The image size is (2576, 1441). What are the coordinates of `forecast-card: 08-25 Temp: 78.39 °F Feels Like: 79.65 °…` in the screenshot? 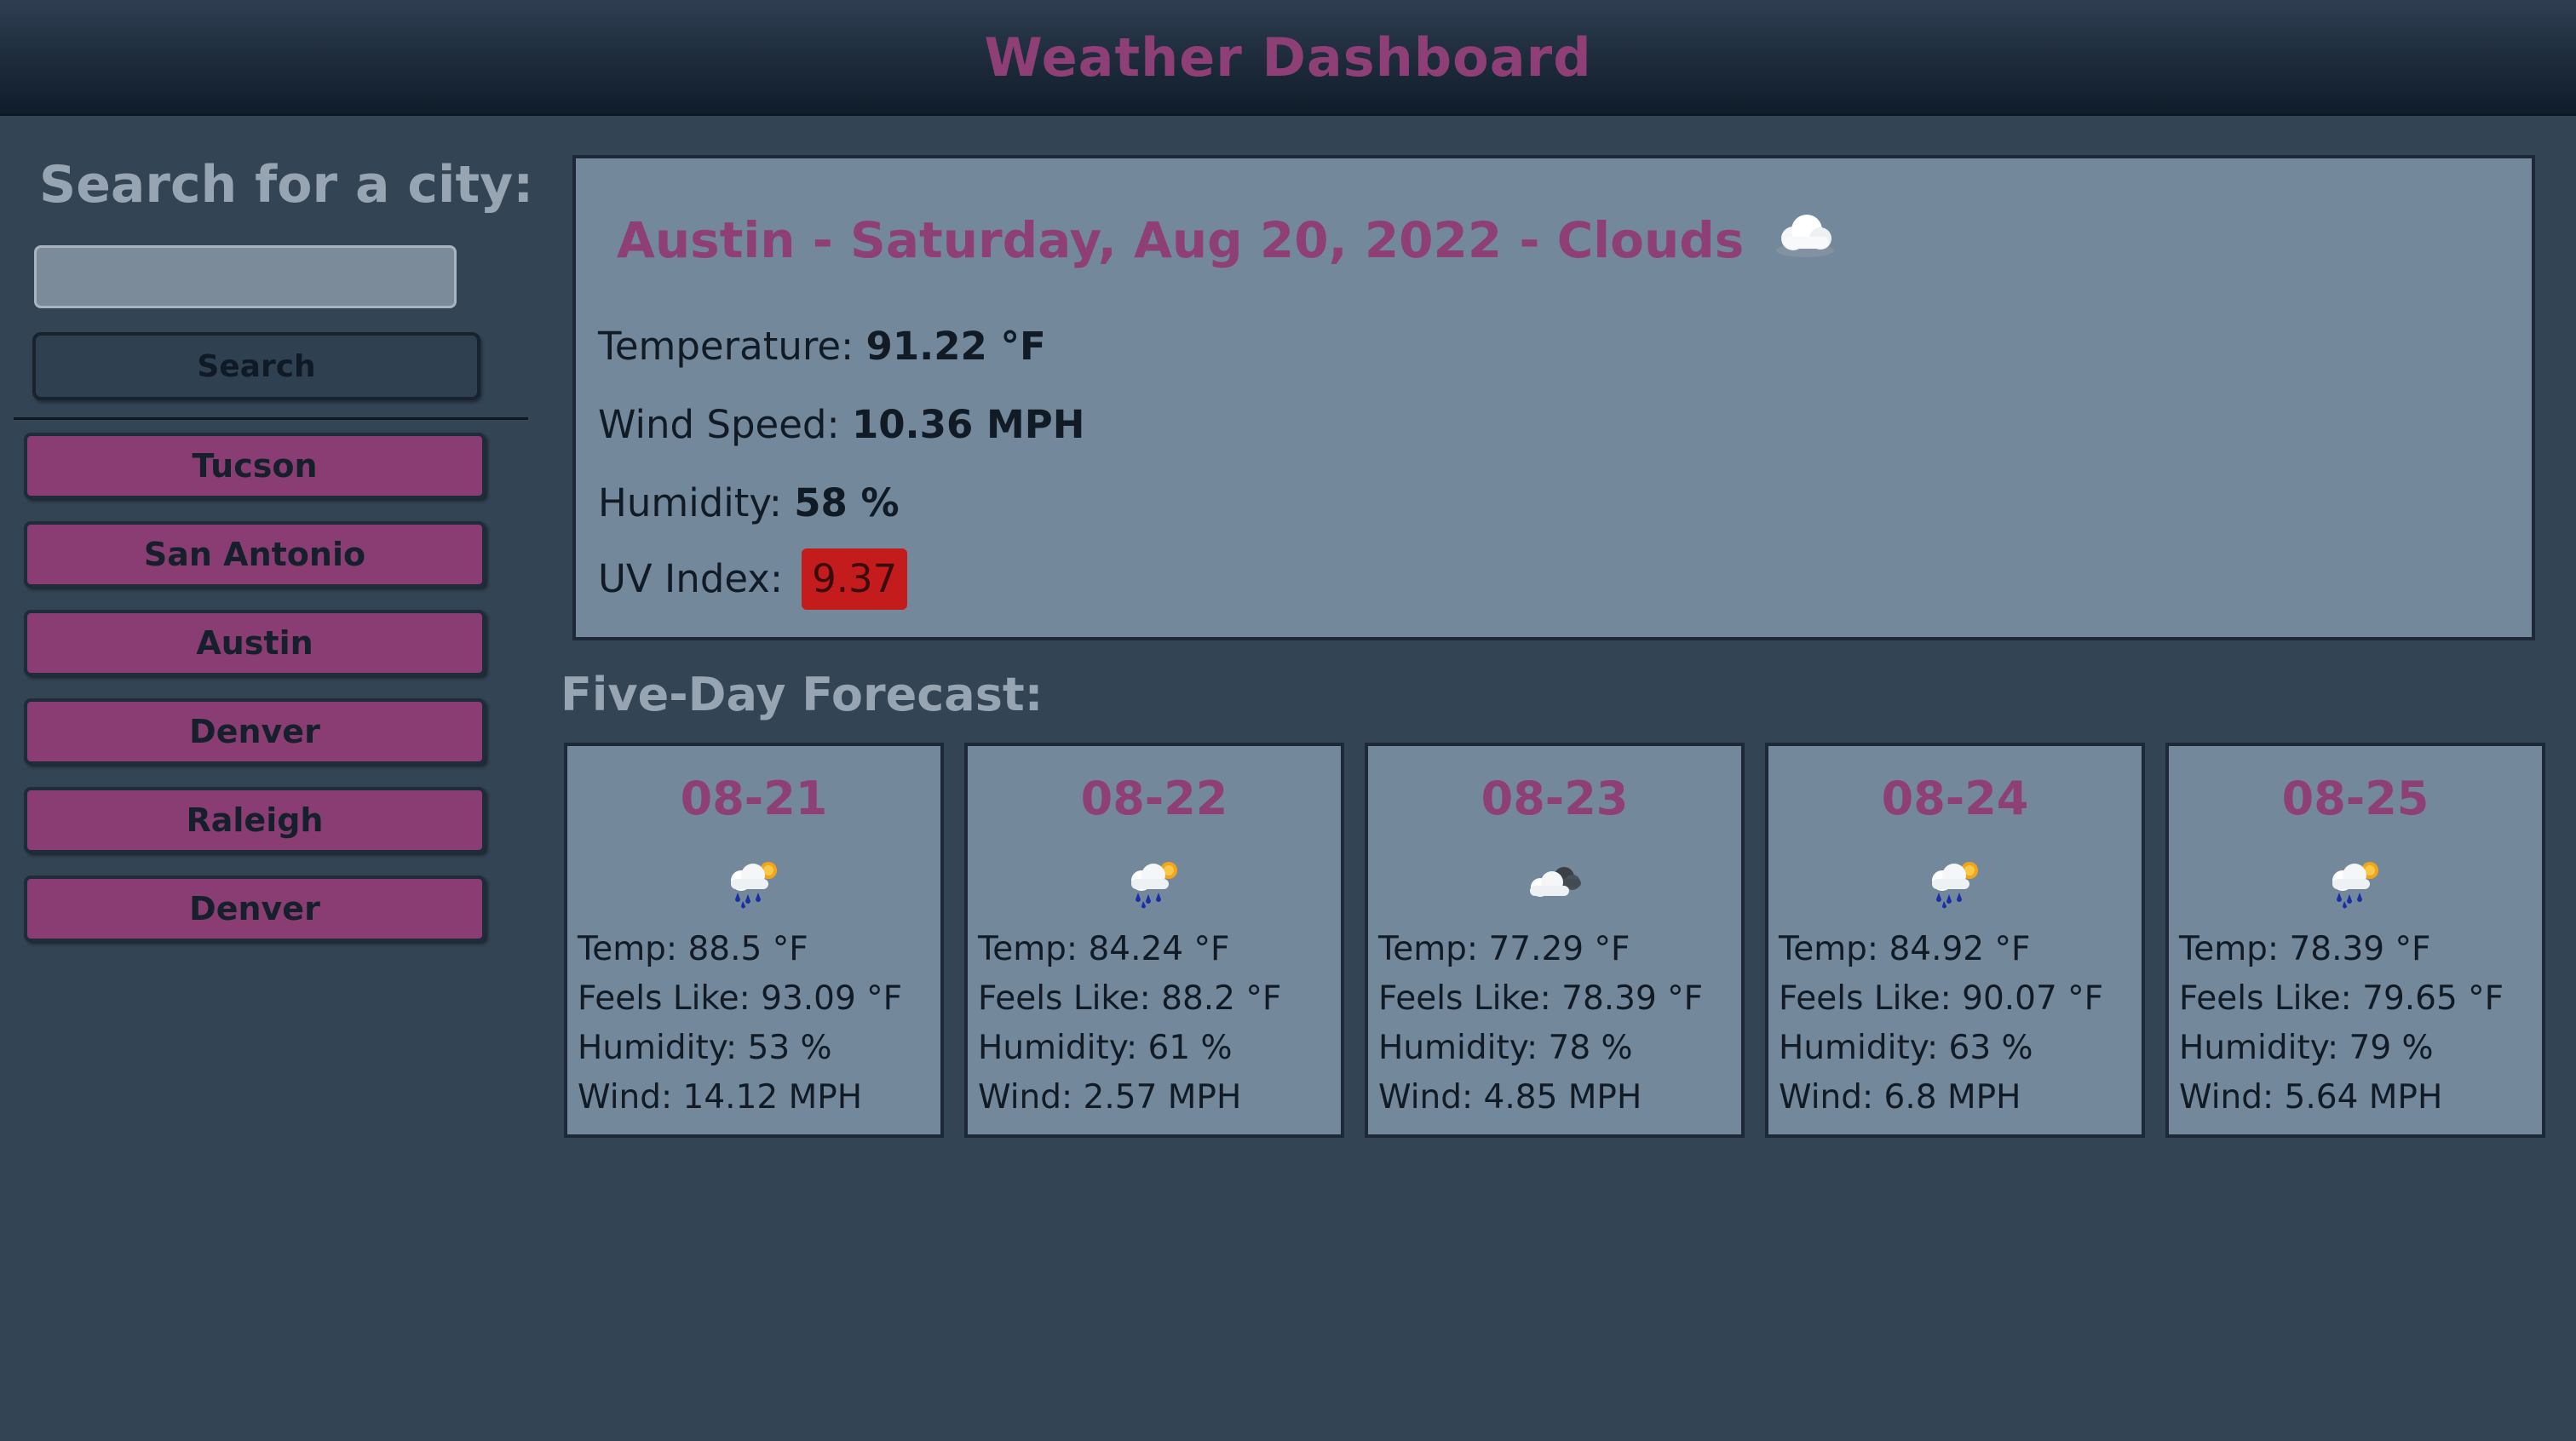 It's located at (2355, 940).